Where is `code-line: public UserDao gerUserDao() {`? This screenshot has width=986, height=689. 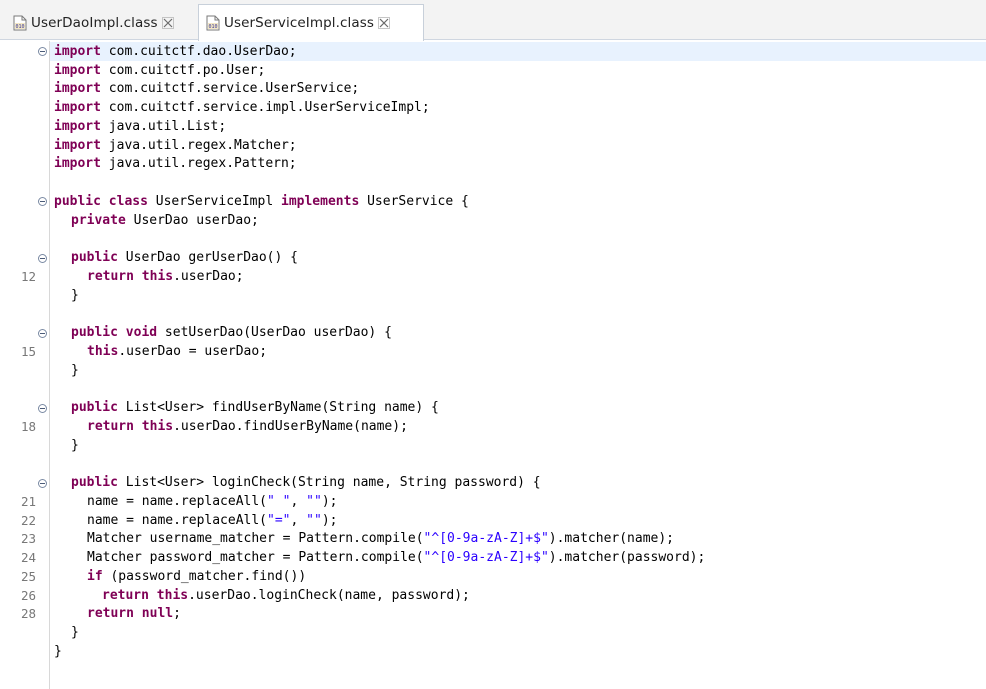
code-line: public UserDao gerUserDao() { is located at coordinates (184, 257).